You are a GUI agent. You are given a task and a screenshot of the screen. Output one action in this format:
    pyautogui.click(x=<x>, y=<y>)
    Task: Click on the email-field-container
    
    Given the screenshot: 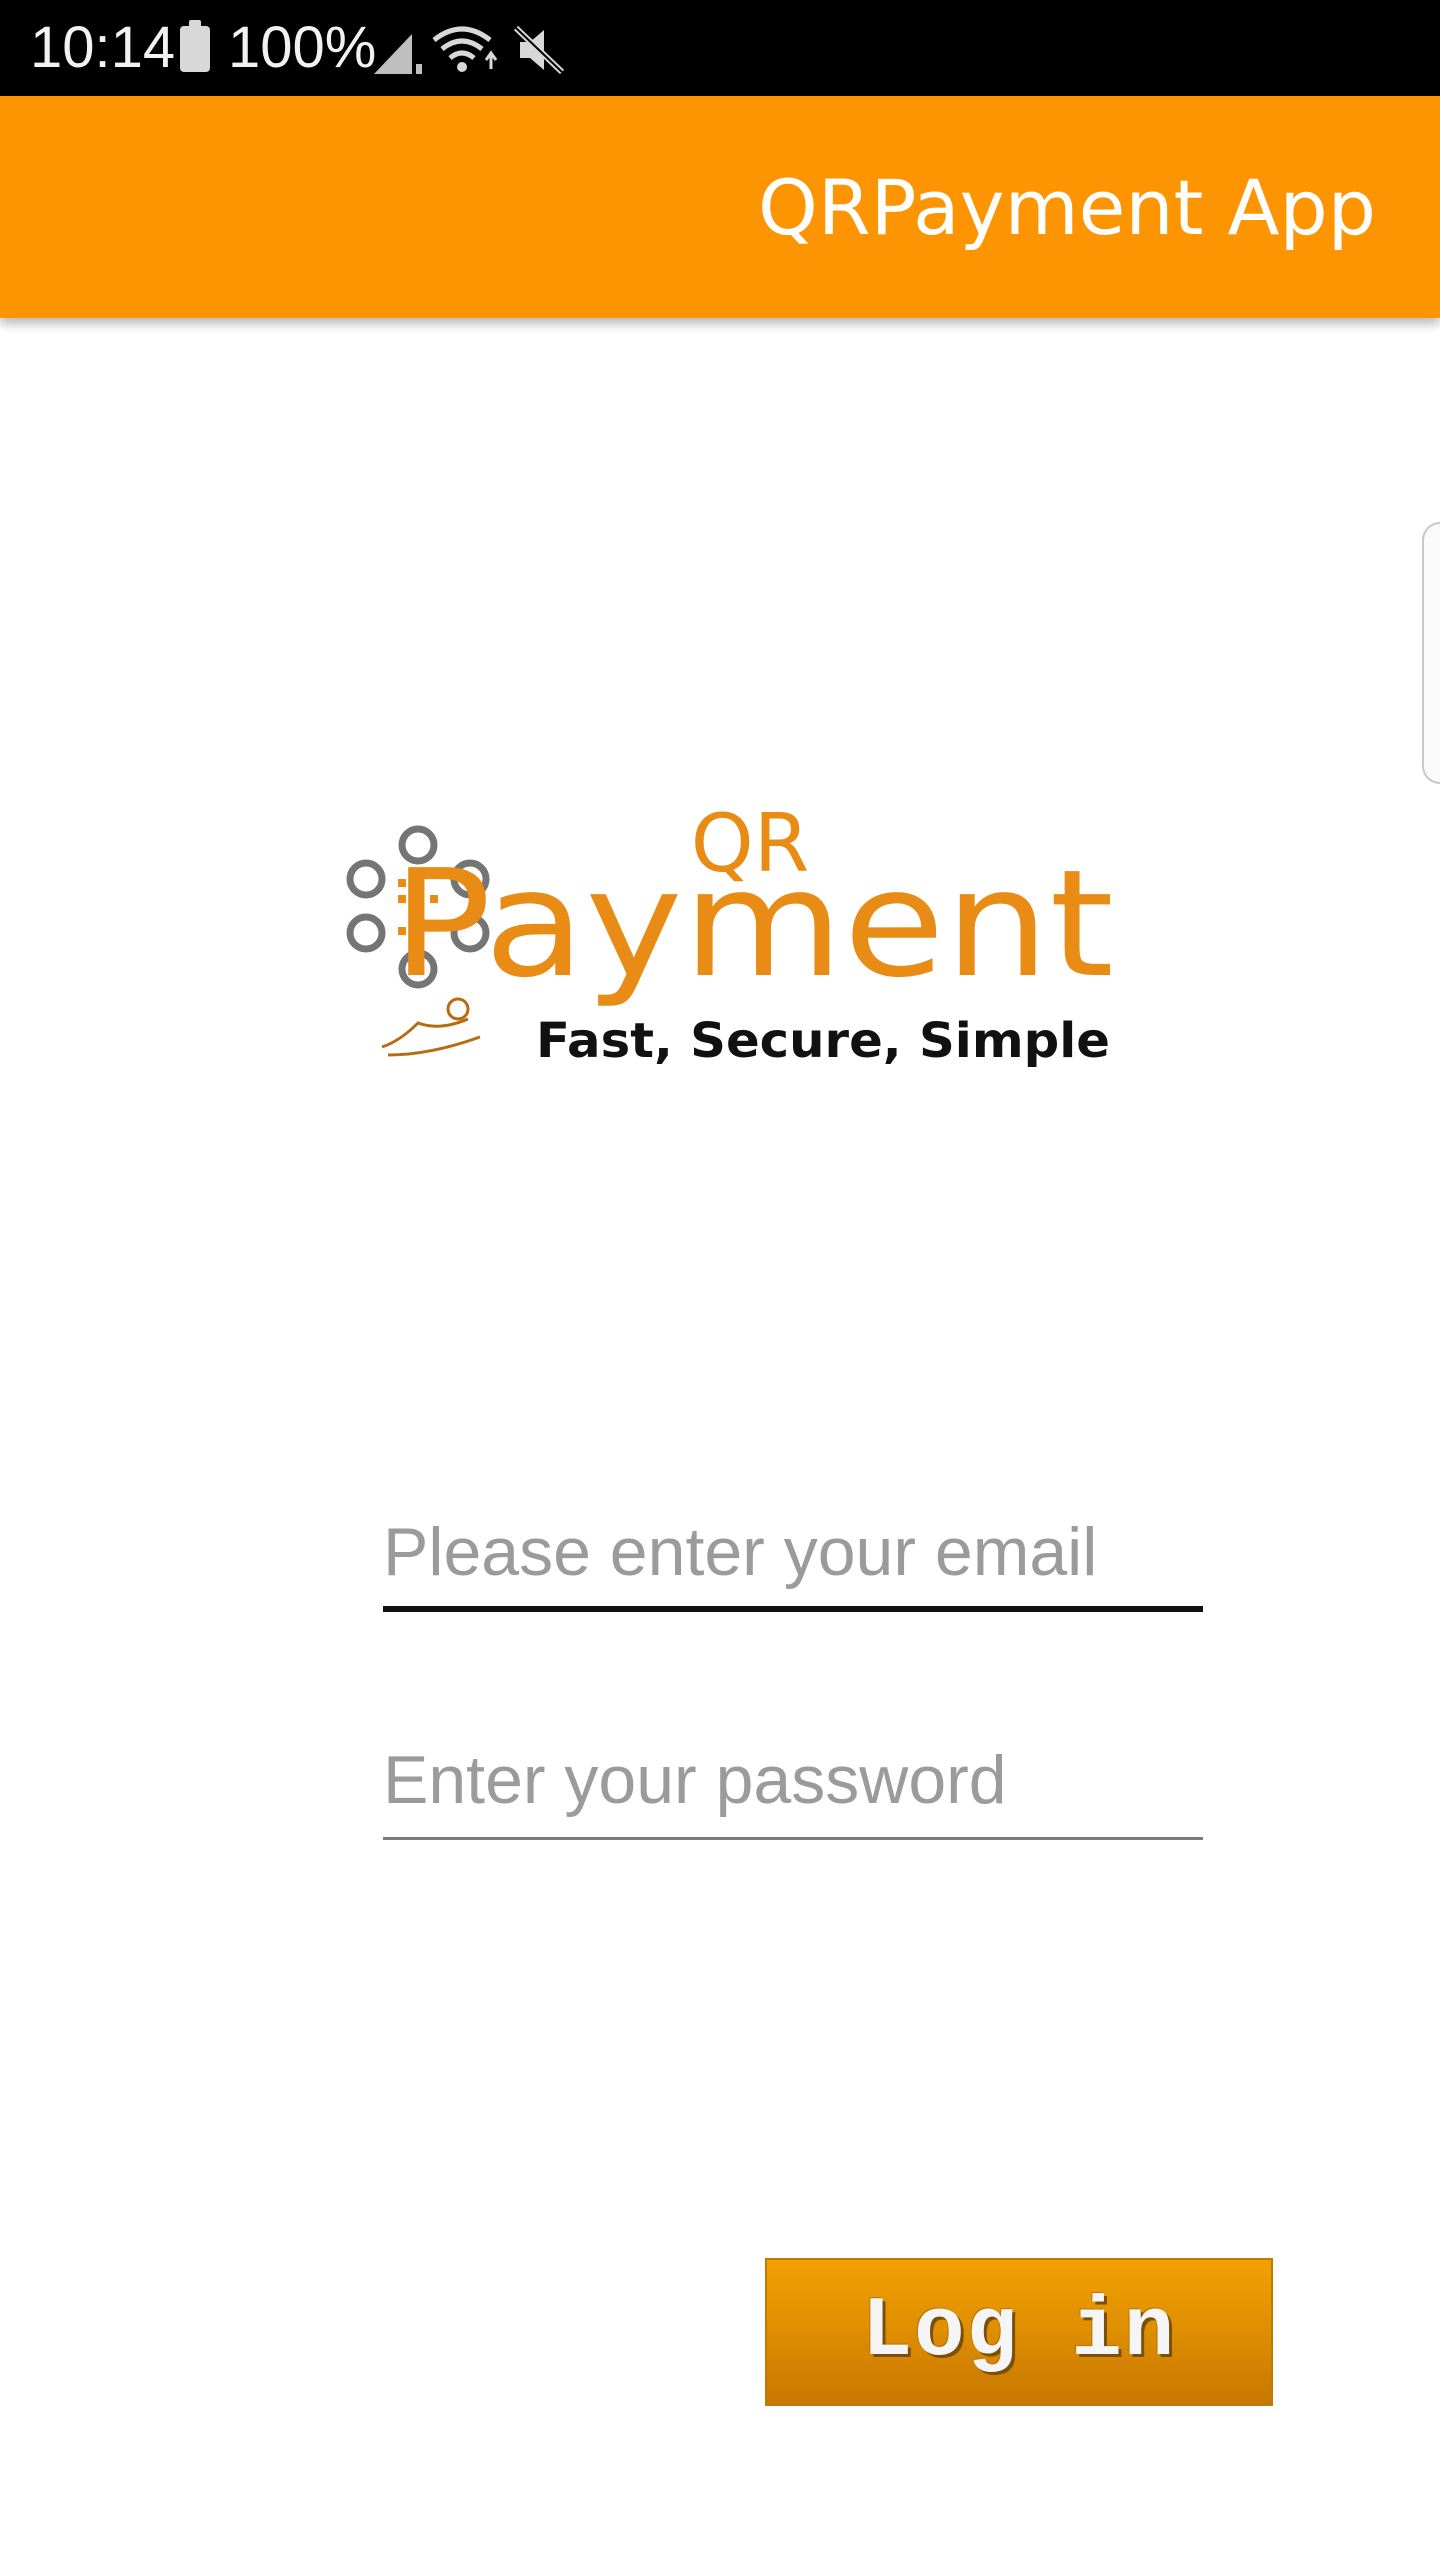 What is the action you would take?
    pyautogui.click(x=793, y=1557)
    